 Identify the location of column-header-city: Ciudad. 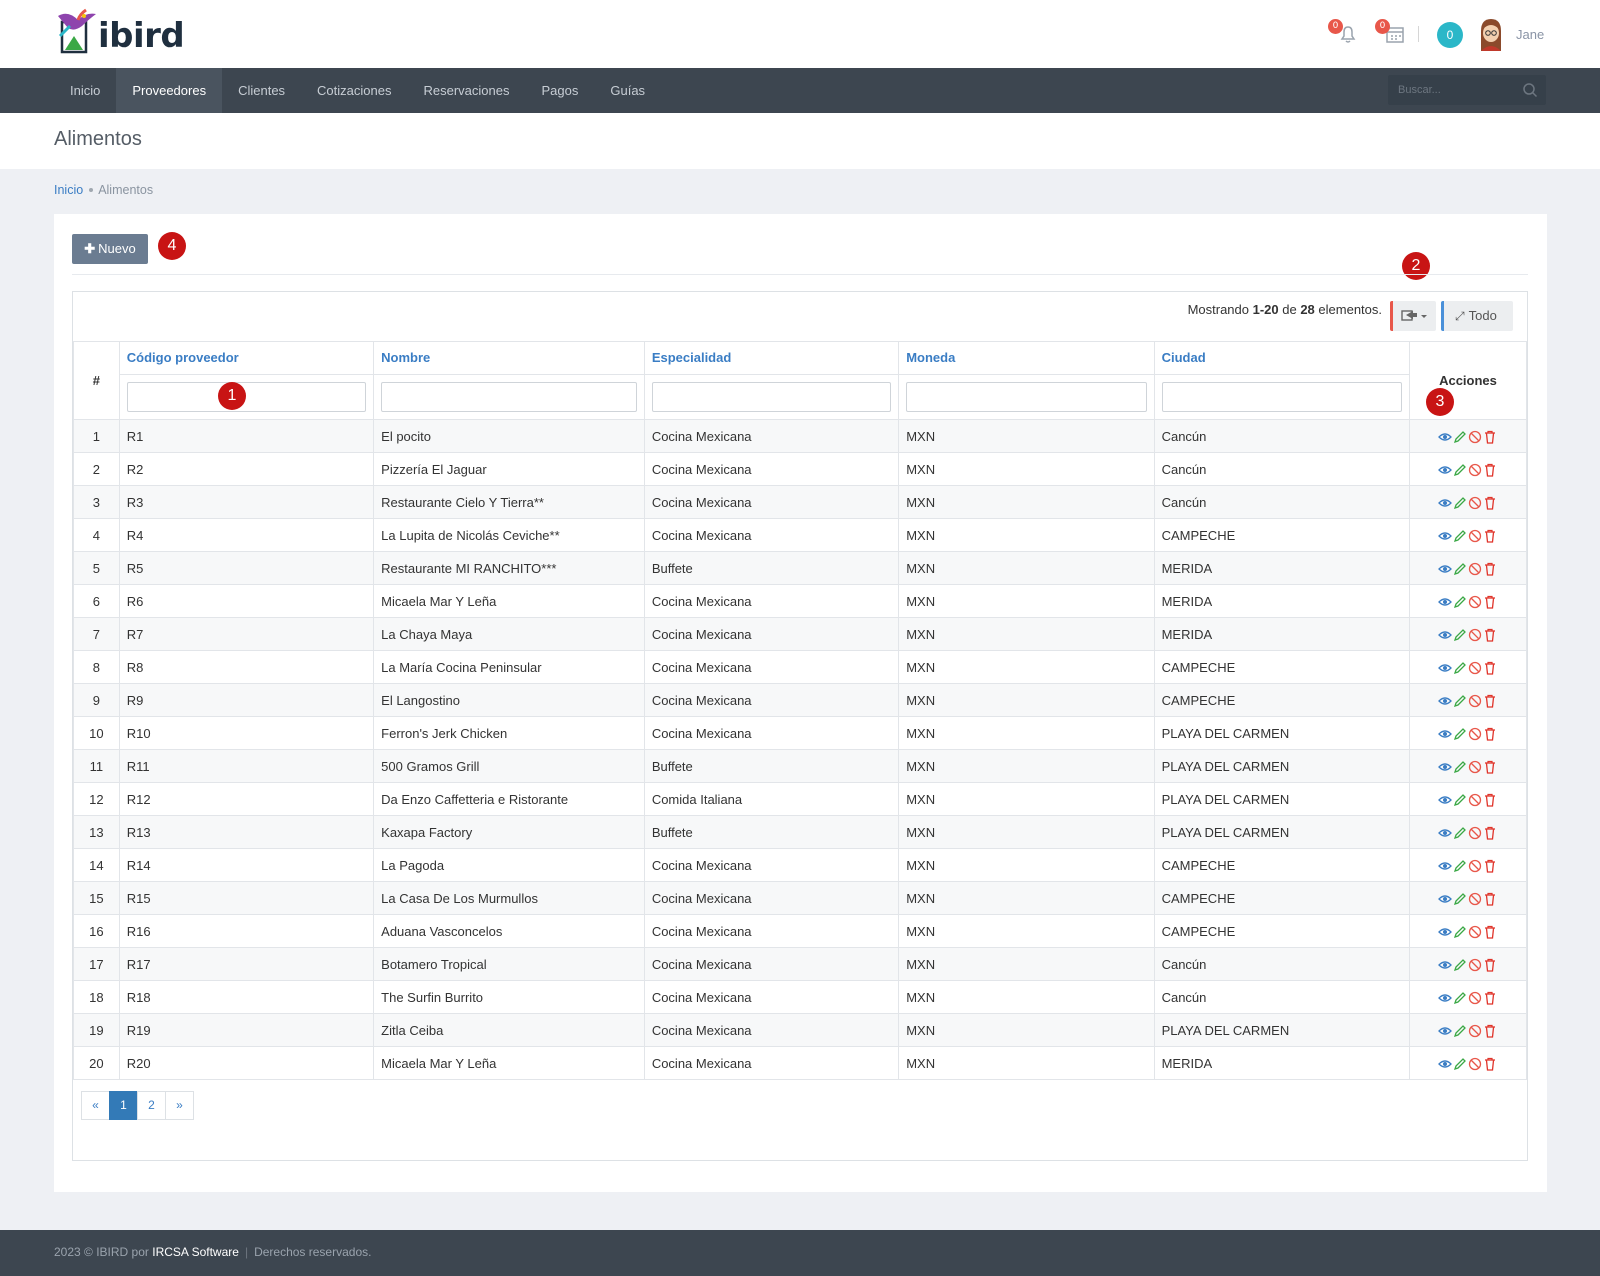
(1281, 358).